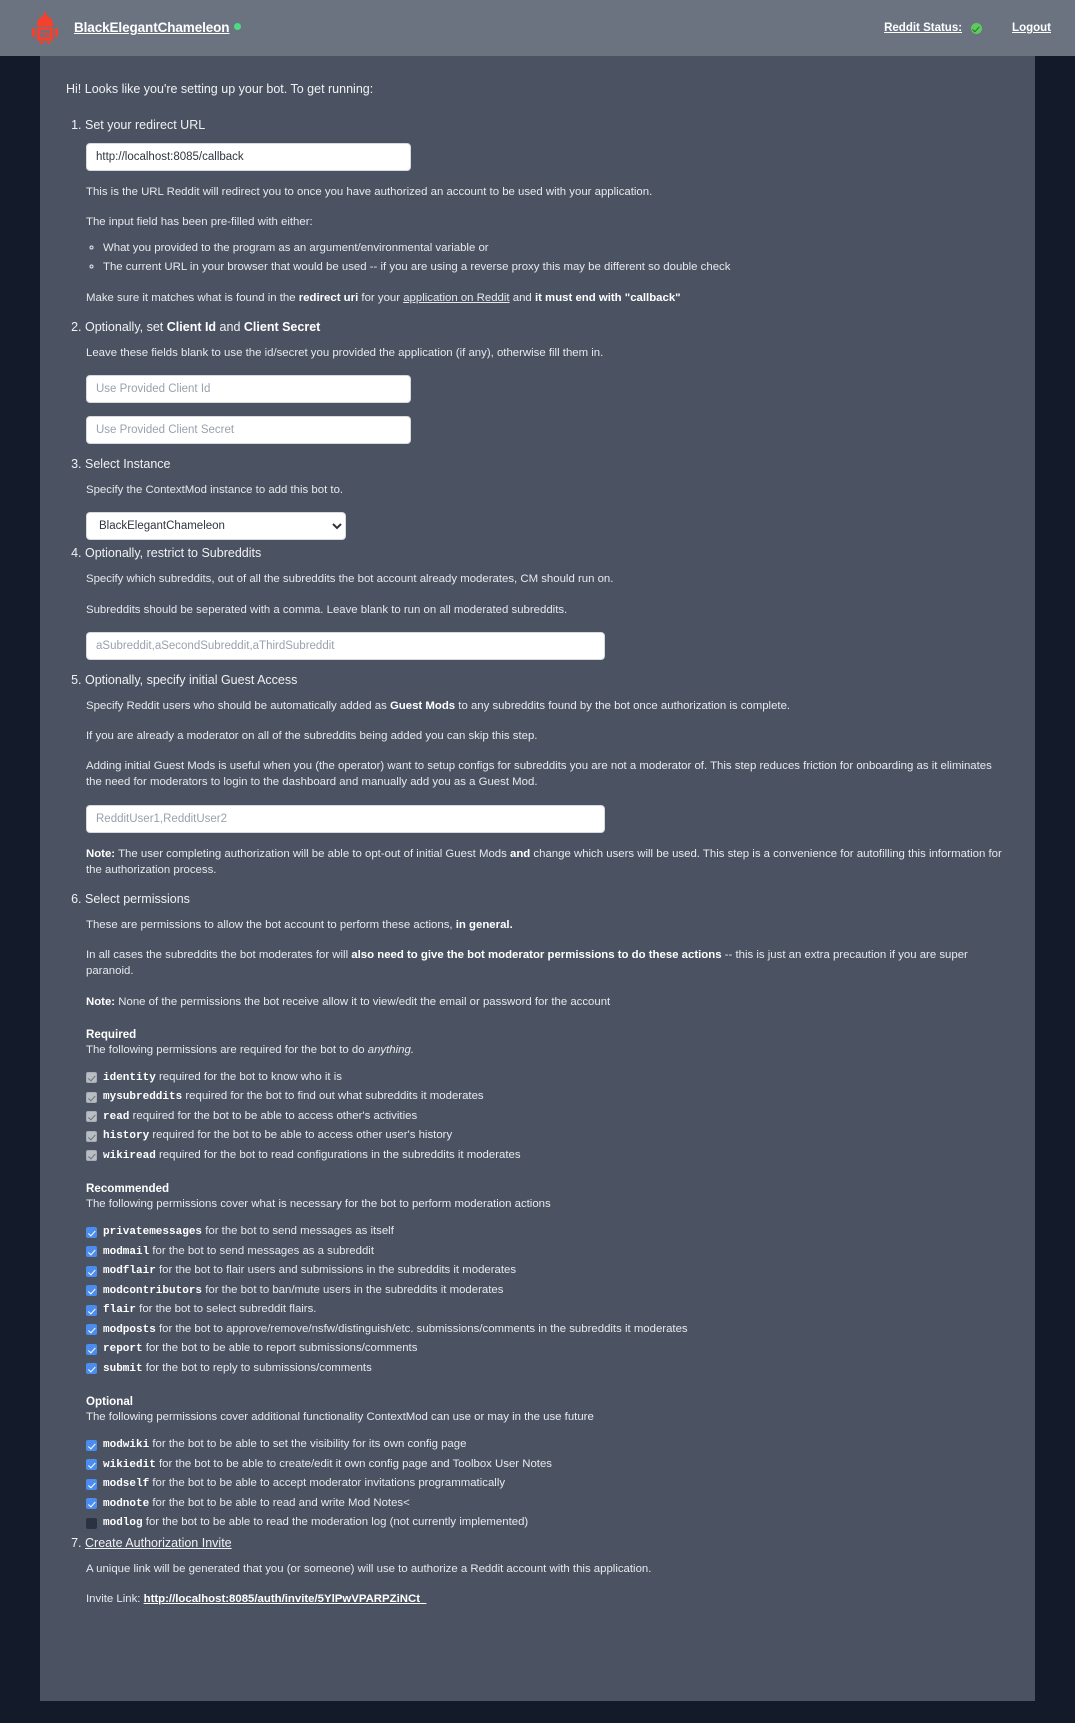 The image size is (1075, 1723). What do you see at coordinates (120, 1310) in the screenshot?
I see `permission-scope-name: flair` at bounding box center [120, 1310].